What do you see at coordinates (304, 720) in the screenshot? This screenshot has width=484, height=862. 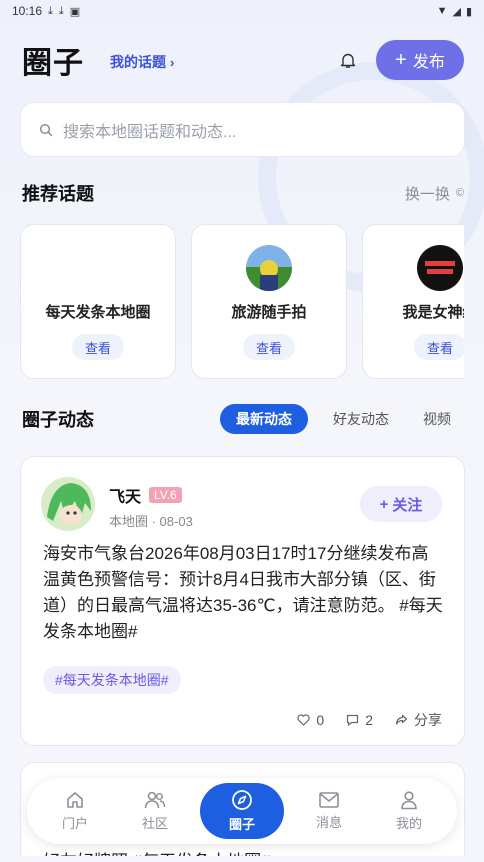 I see `heart-icon` at bounding box center [304, 720].